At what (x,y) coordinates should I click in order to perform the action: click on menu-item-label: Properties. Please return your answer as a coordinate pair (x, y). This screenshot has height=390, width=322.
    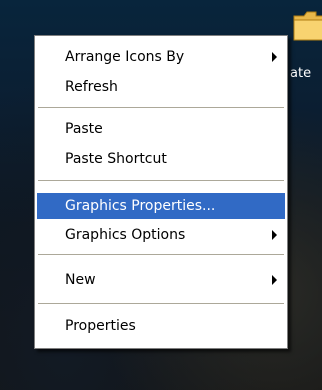
    Looking at the image, I should click on (100, 326).